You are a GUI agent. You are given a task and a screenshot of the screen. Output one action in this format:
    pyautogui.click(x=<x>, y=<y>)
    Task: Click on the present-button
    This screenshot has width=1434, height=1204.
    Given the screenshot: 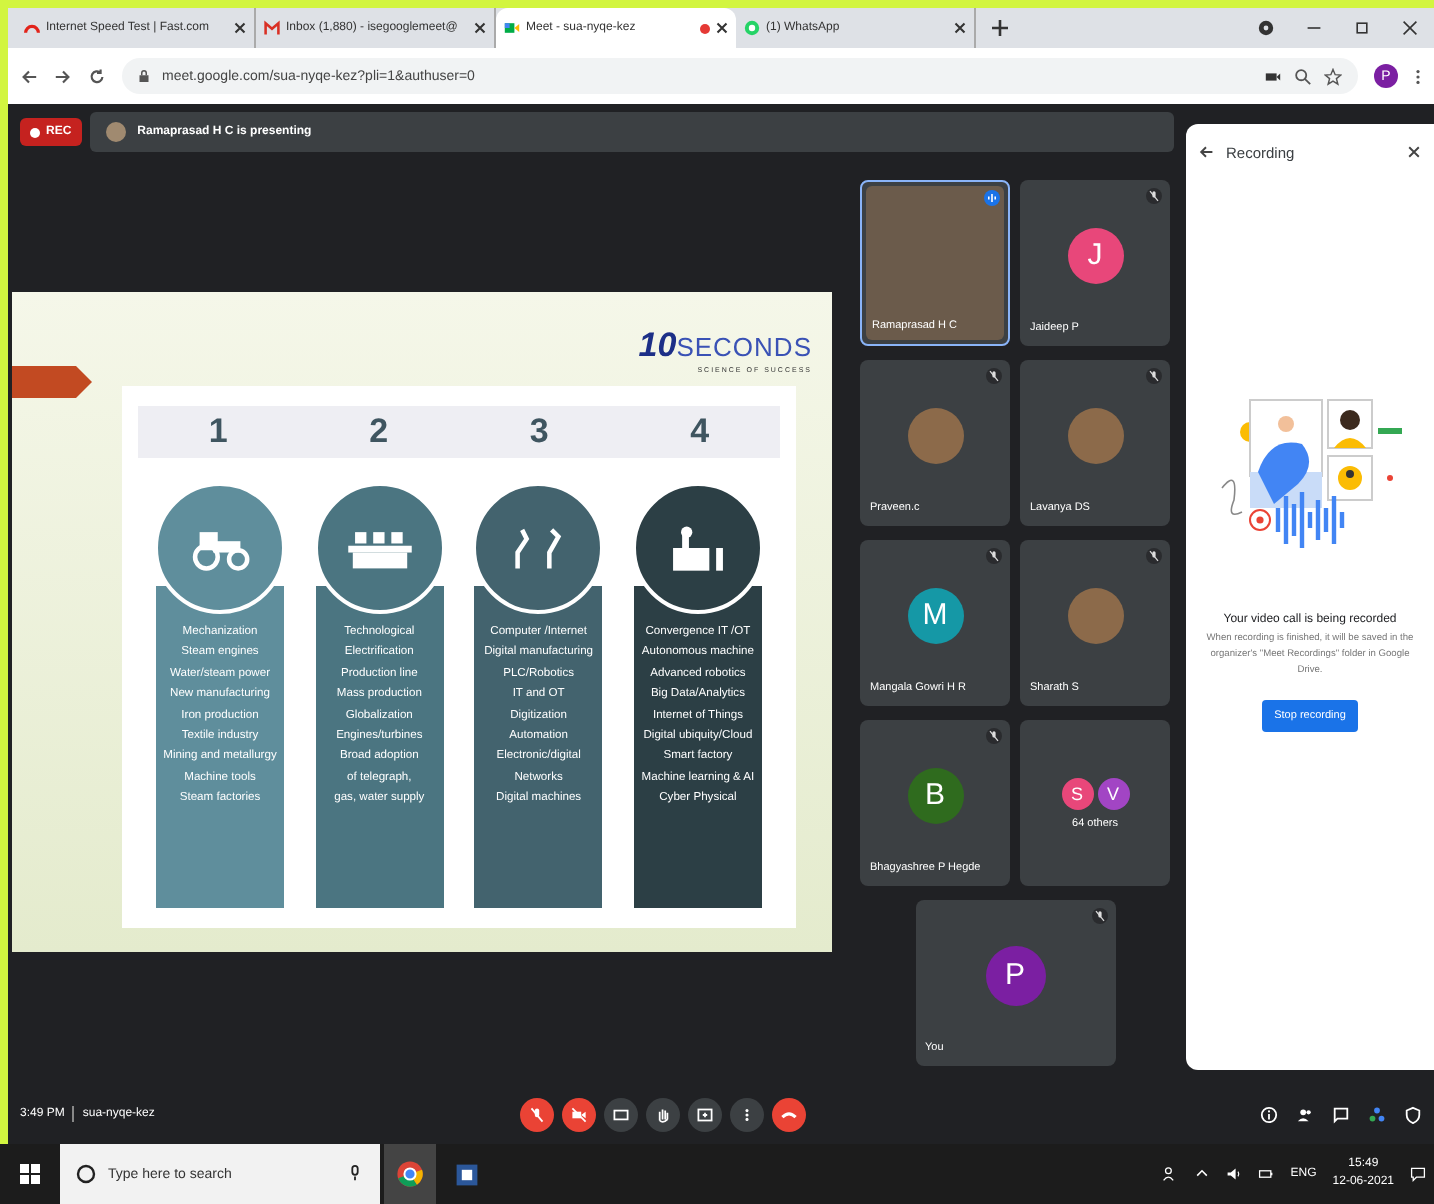 What is the action you would take?
    pyautogui.click(x=705, y=1114)
    